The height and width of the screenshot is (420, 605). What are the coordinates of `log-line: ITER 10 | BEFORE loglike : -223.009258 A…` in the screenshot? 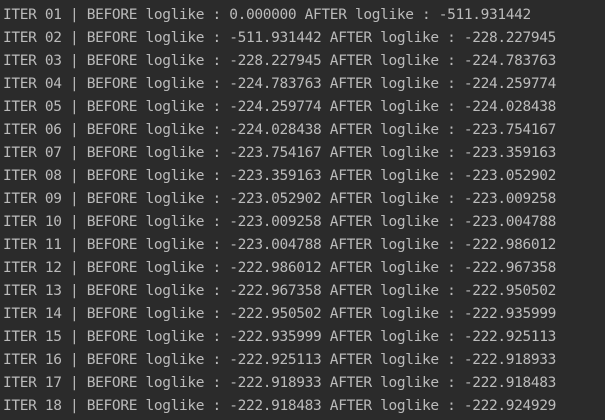 It's located at (280, 222).